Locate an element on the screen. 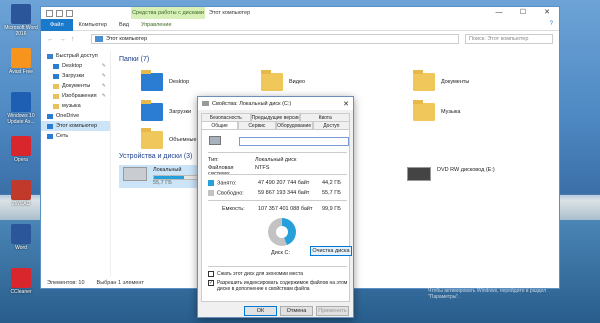 This screenshot has width=600, height=323. capacity-bytes: 107 357 401 088 байт is located at coordinates (285, 209).